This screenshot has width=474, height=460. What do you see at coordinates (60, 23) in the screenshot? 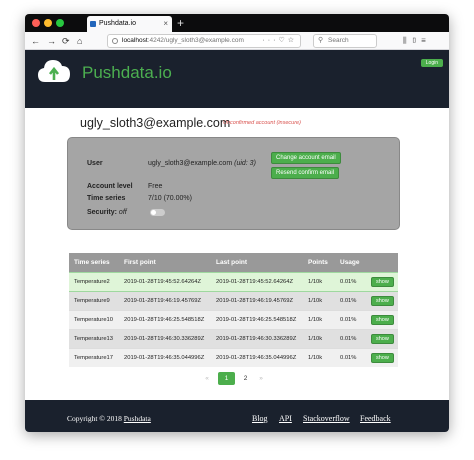
I see `maximize-window-icon` at bounding box center [60, 23].